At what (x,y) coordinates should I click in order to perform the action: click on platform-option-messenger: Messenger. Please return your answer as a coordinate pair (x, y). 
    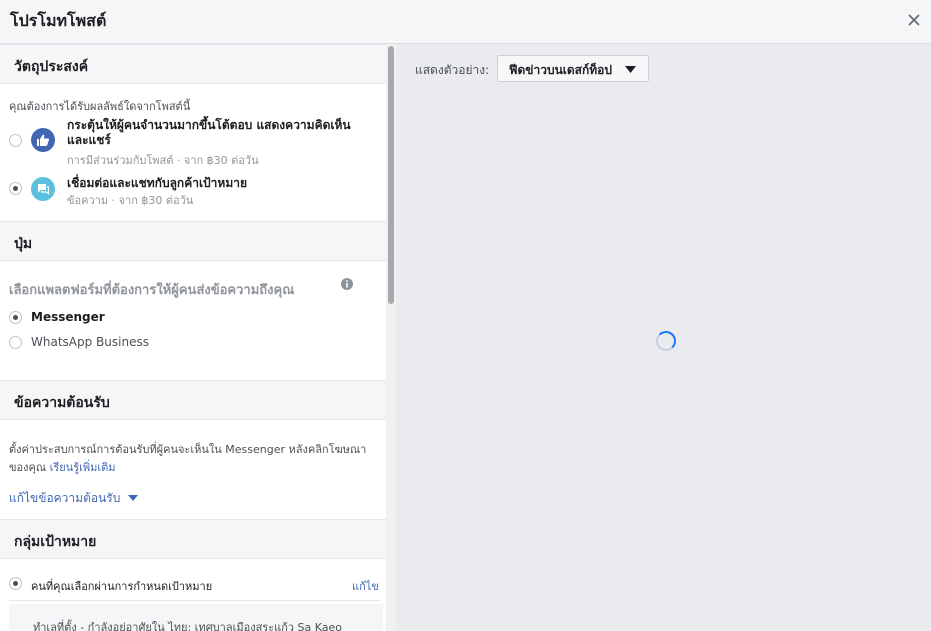
    Looking at the image, I should click on (193, 318).